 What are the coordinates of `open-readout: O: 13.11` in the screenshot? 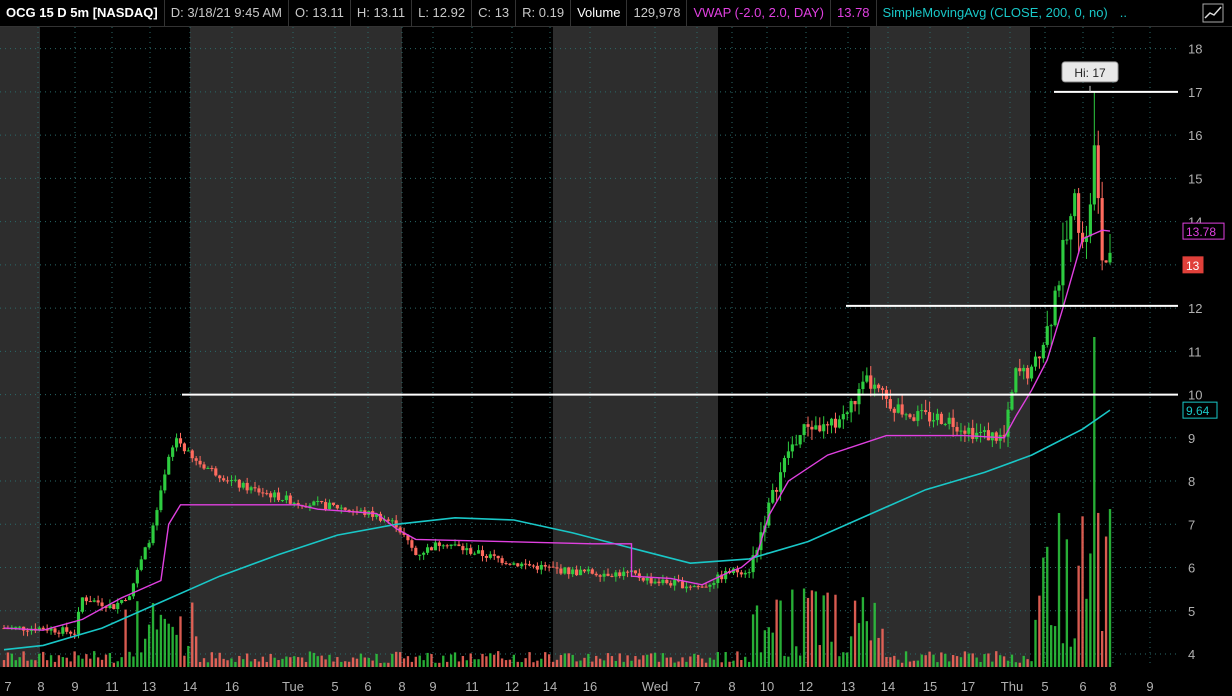 It's located at (320, 13).